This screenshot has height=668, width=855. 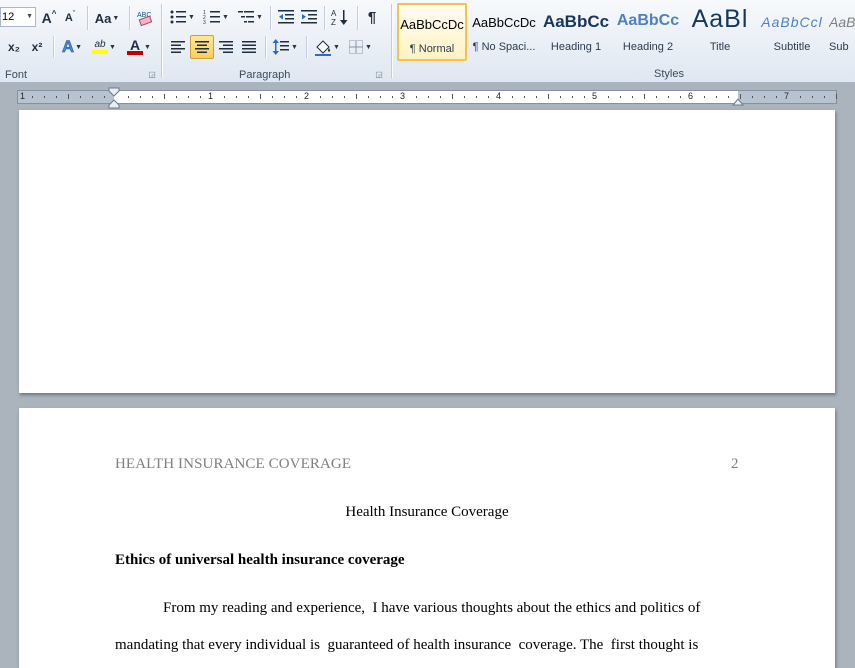 What do you see at coordinates (842, 32) in the screenshot?
I see `style-subtle: AaBl Sub` at bounding box center [842, 32].